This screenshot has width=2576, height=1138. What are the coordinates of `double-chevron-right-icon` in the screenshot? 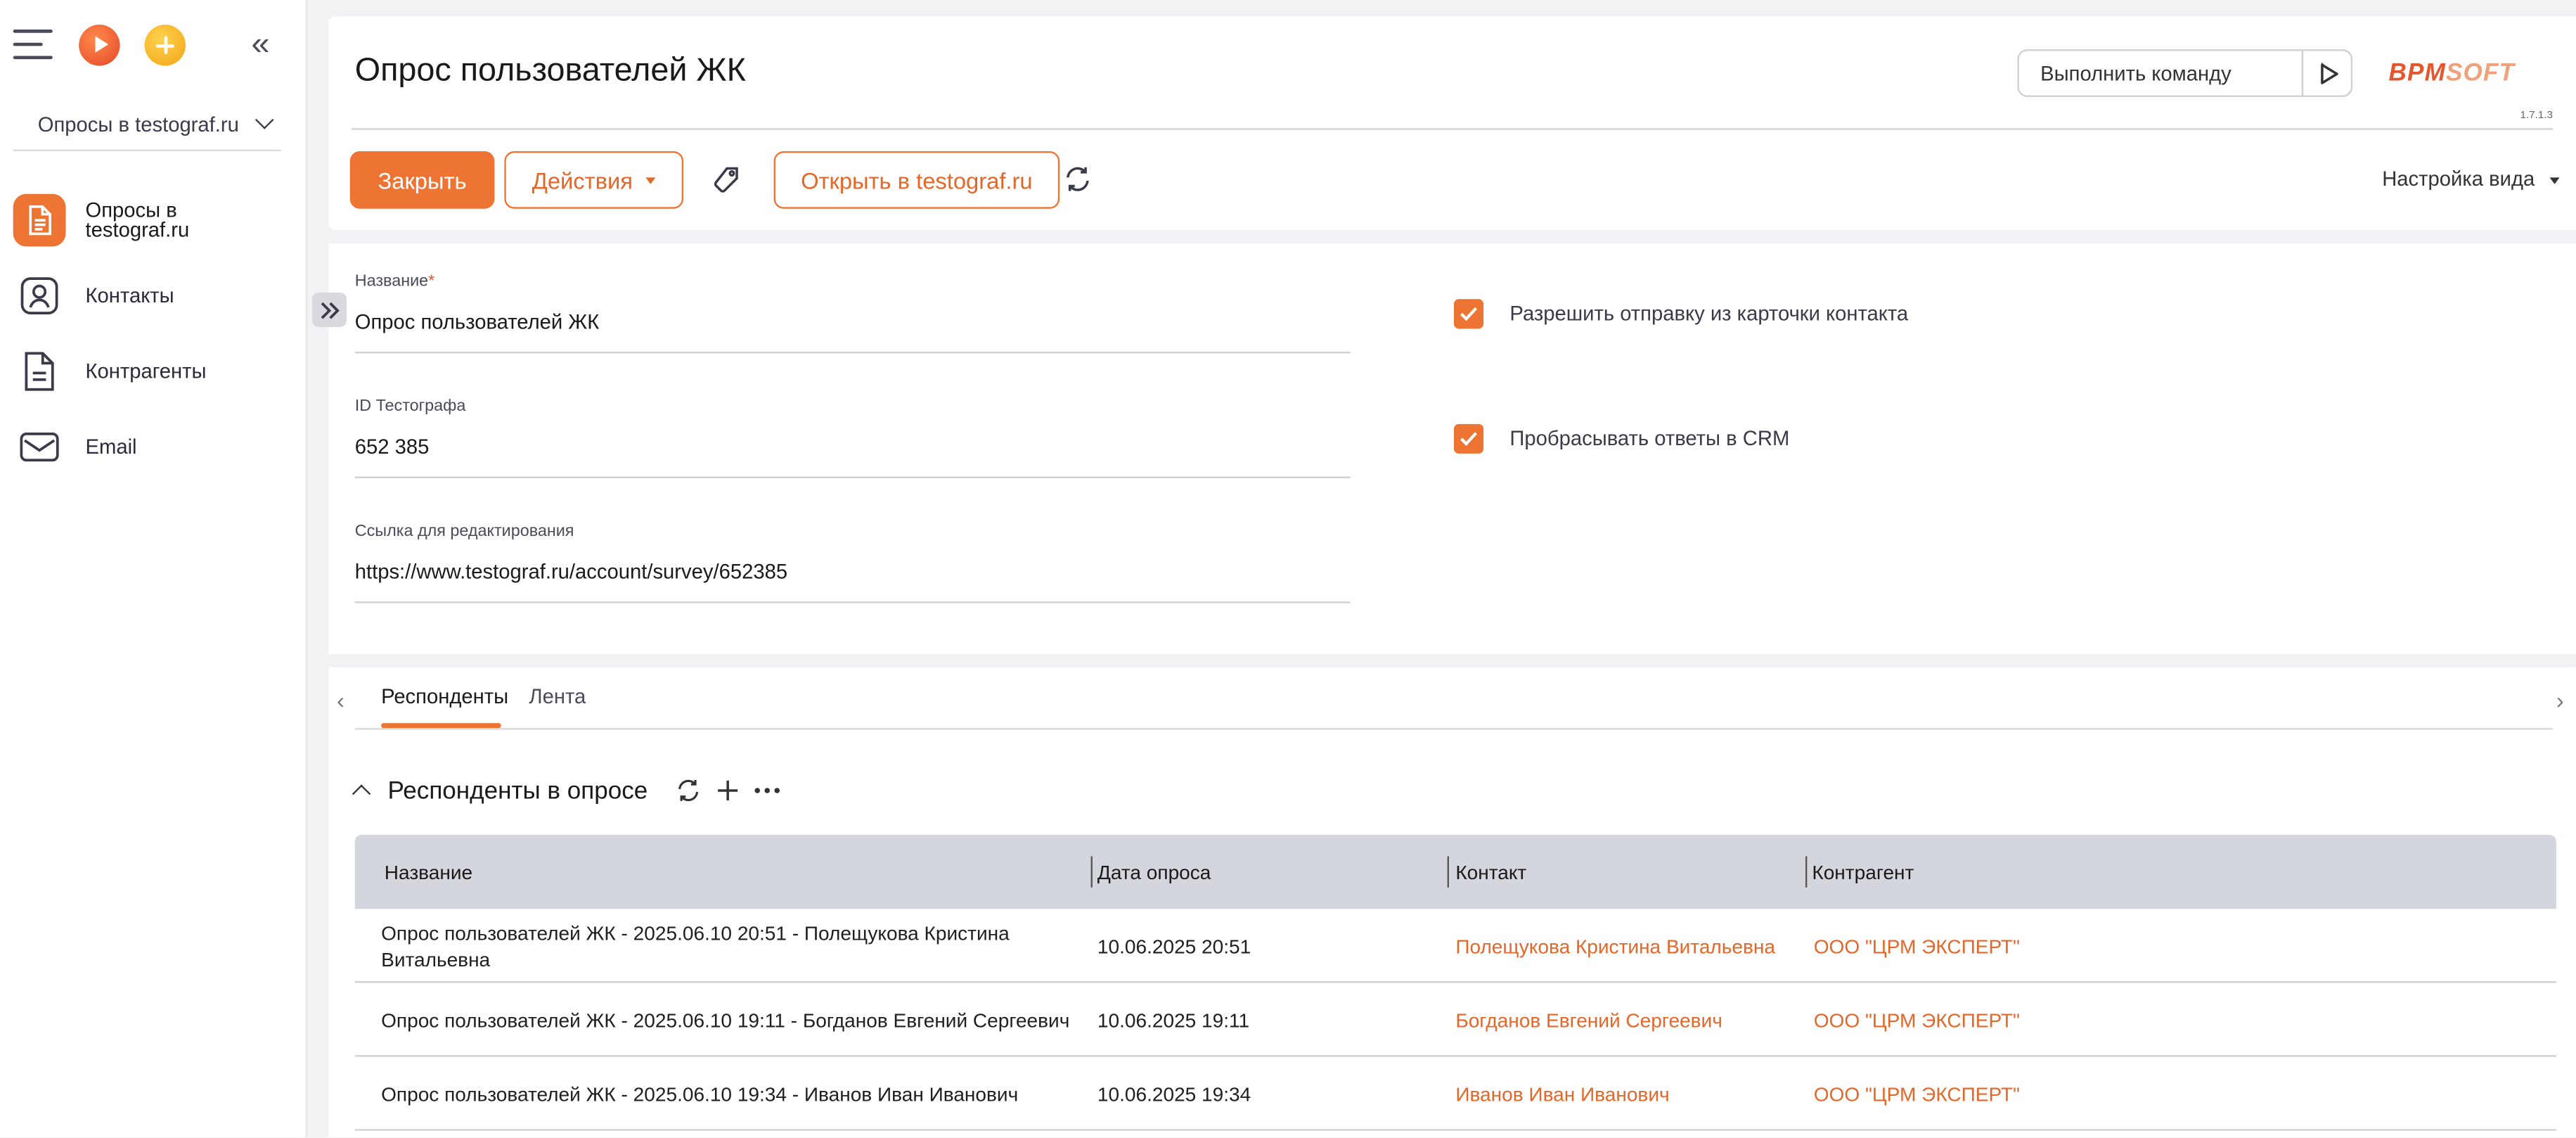 It's located at (329, 310).